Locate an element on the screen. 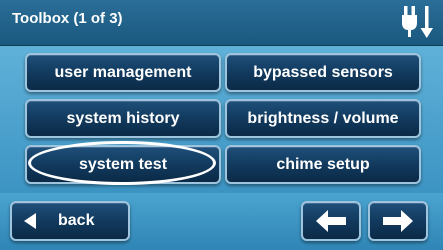 Image resolution: width=443 pixels, height=250 pixels. arrow-right-icon is located at coordinates (398, 221).